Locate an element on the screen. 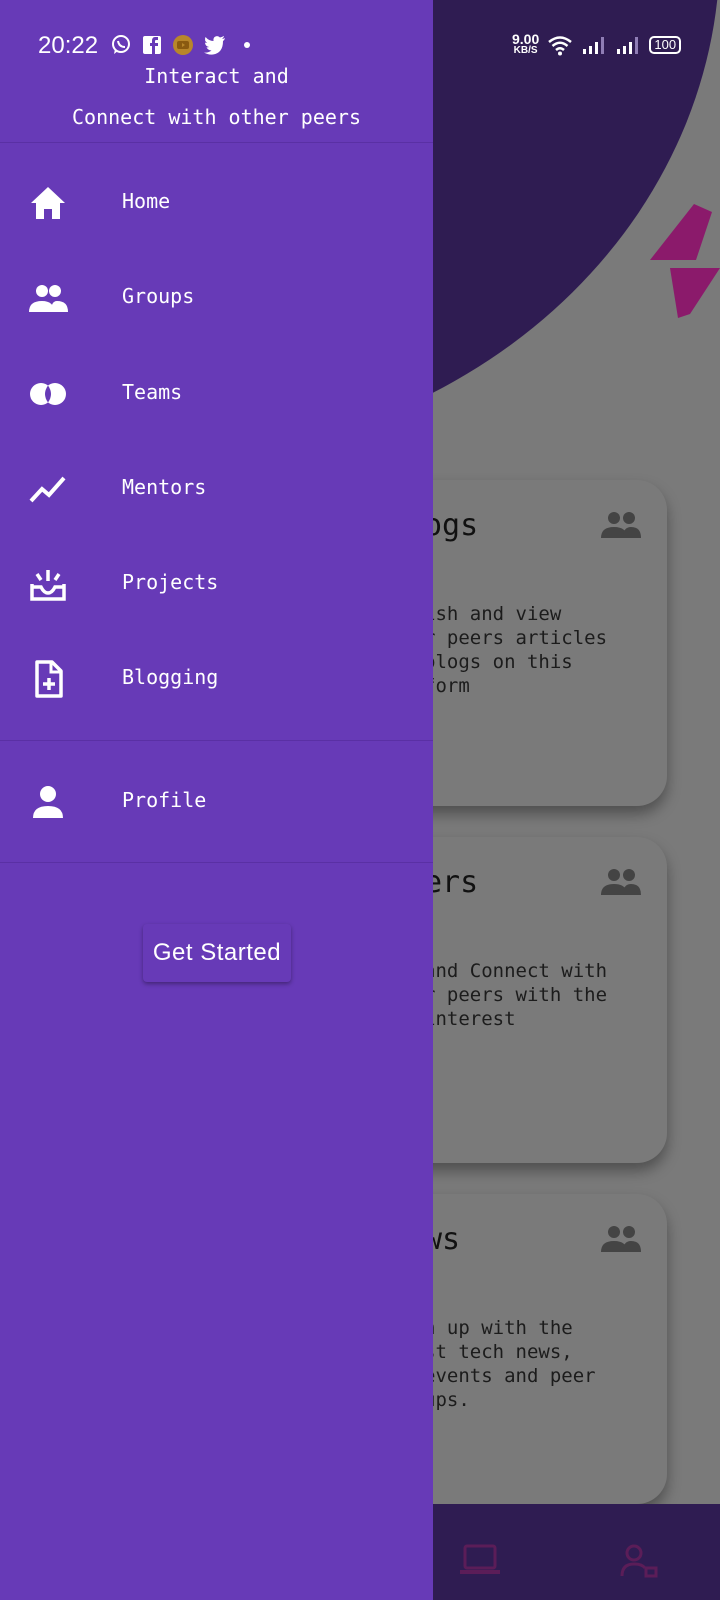 Image resolution: width=720 pixels, height=1600 pixels. drawer-item-home: Home is located at coordinates (216, 203).